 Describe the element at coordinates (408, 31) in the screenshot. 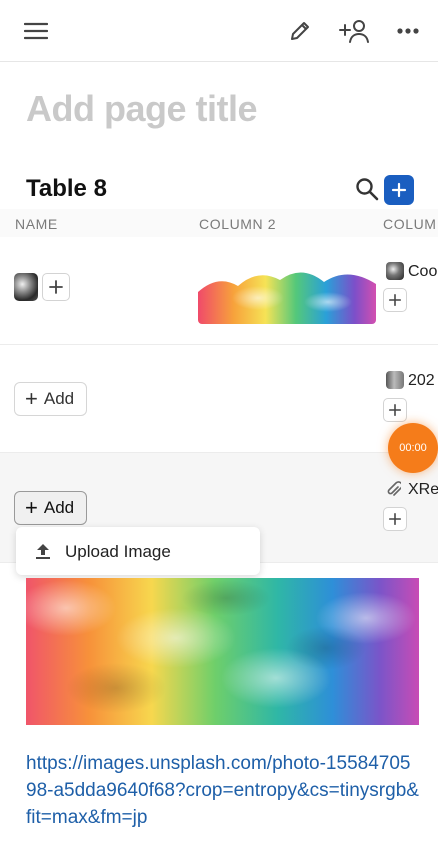

I see `more-icon` at that location.